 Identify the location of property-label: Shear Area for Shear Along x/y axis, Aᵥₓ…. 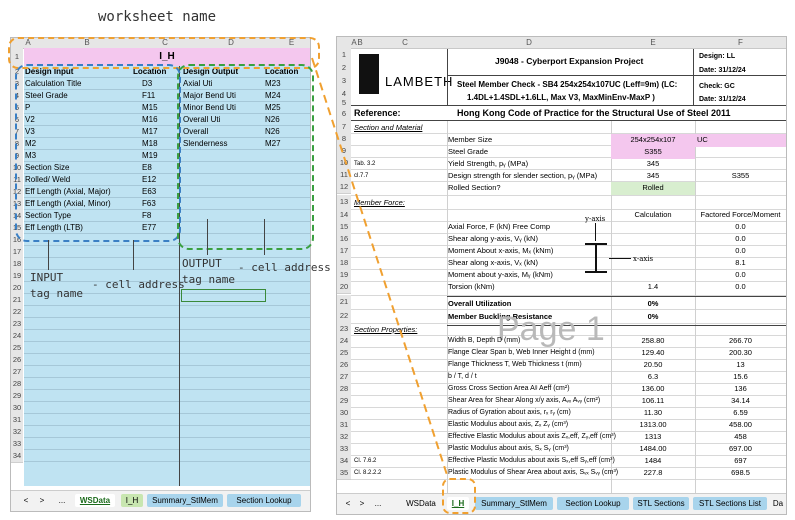
(524, 401).